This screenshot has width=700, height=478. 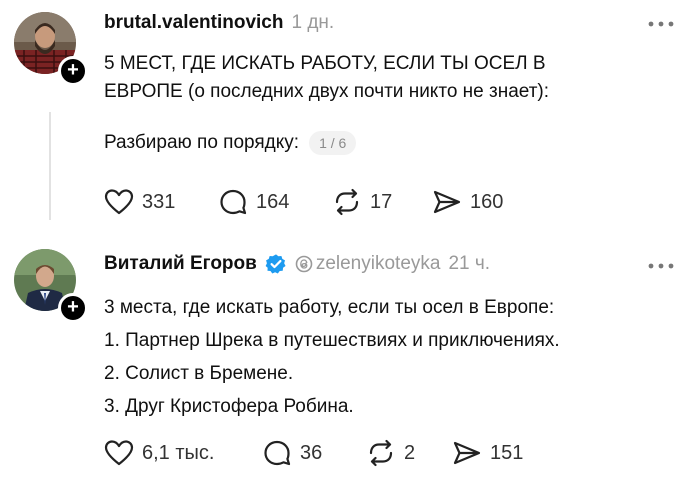 I want to click on handle-text: zelenyikoteyka, so click(x=378, y=263).